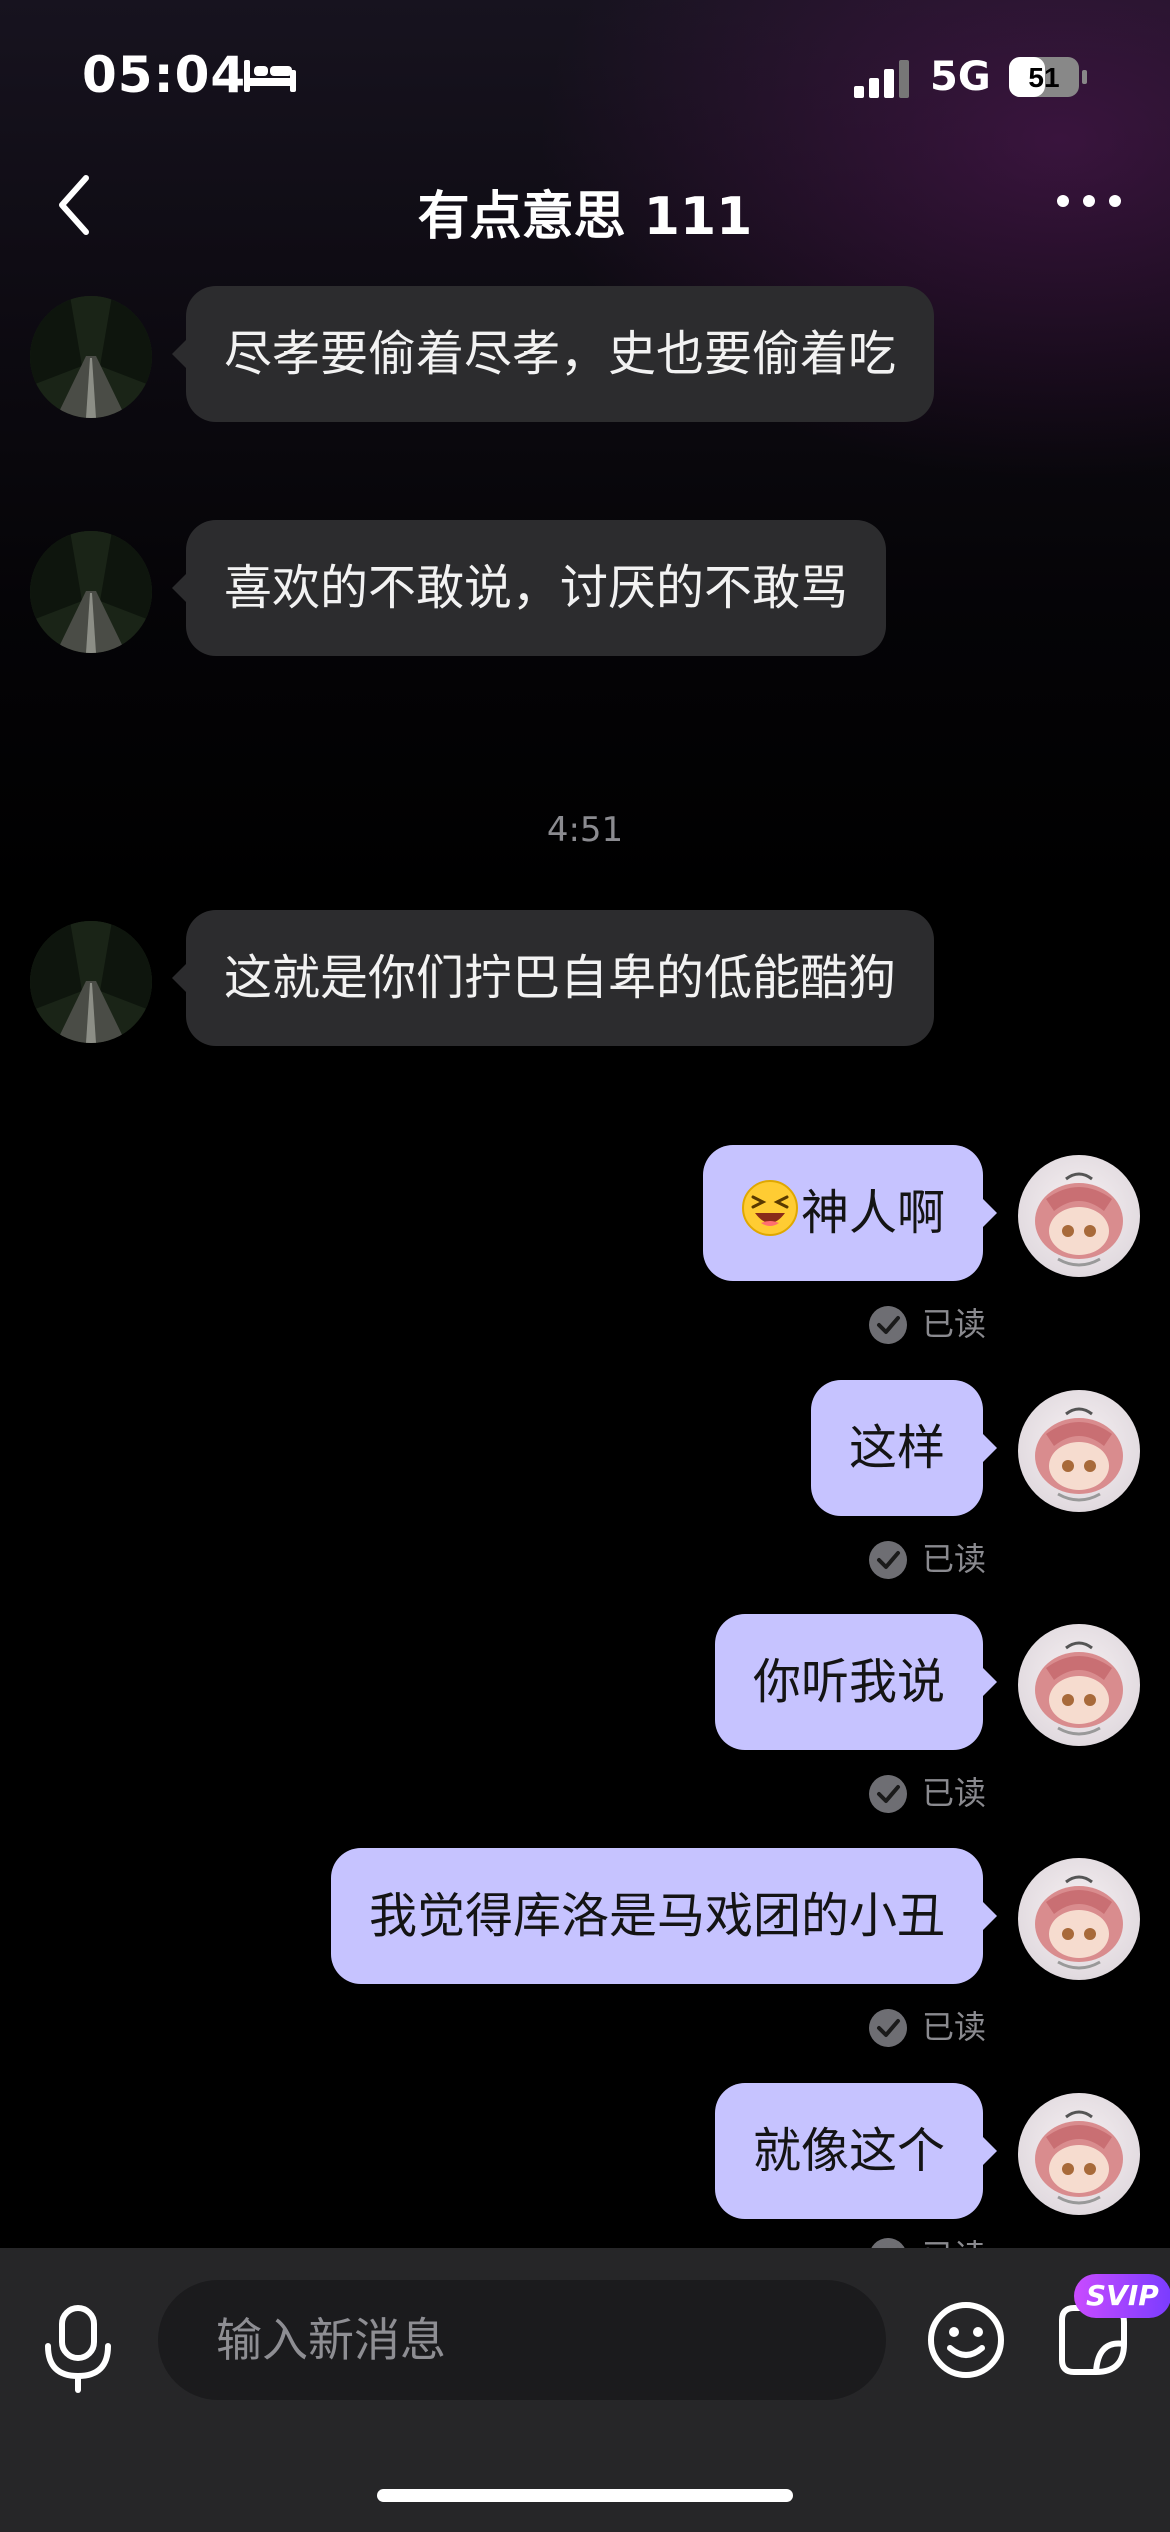 This screenshot has width=1170, height=2532. Describe the element at coordinates (78, 2349) in the screenshot. I see `microphone-icon` at that location.